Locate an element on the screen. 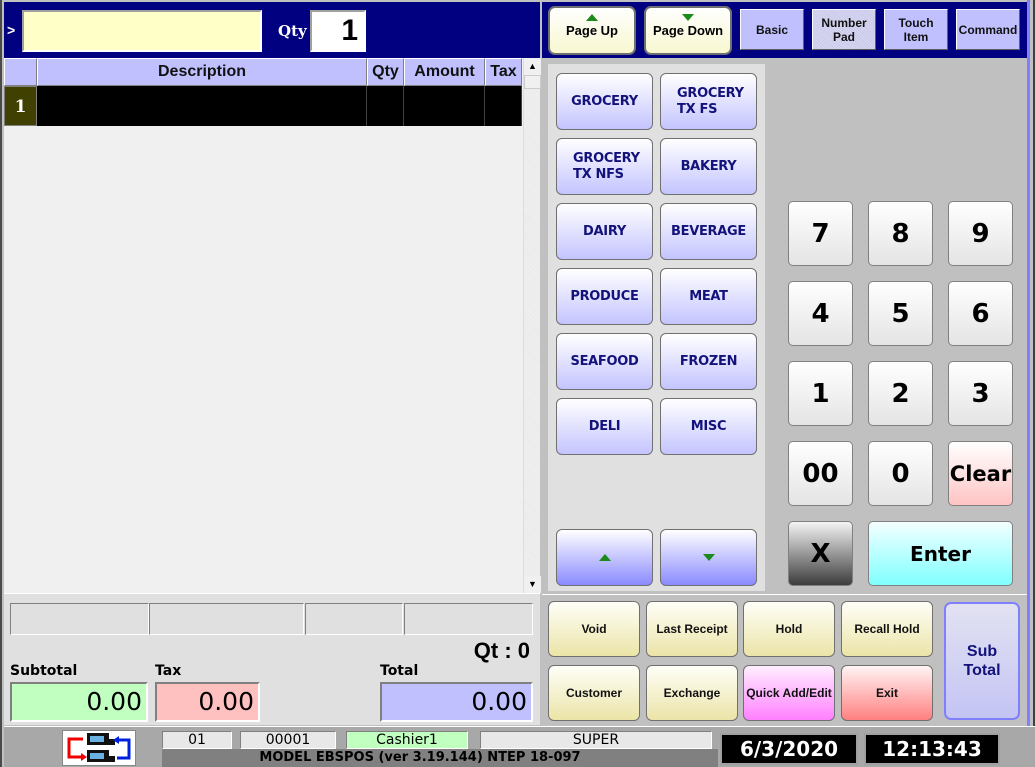 The height and width of the screenshot is (767, 1035). network-sync-icon is located at coordinates (99, 748).